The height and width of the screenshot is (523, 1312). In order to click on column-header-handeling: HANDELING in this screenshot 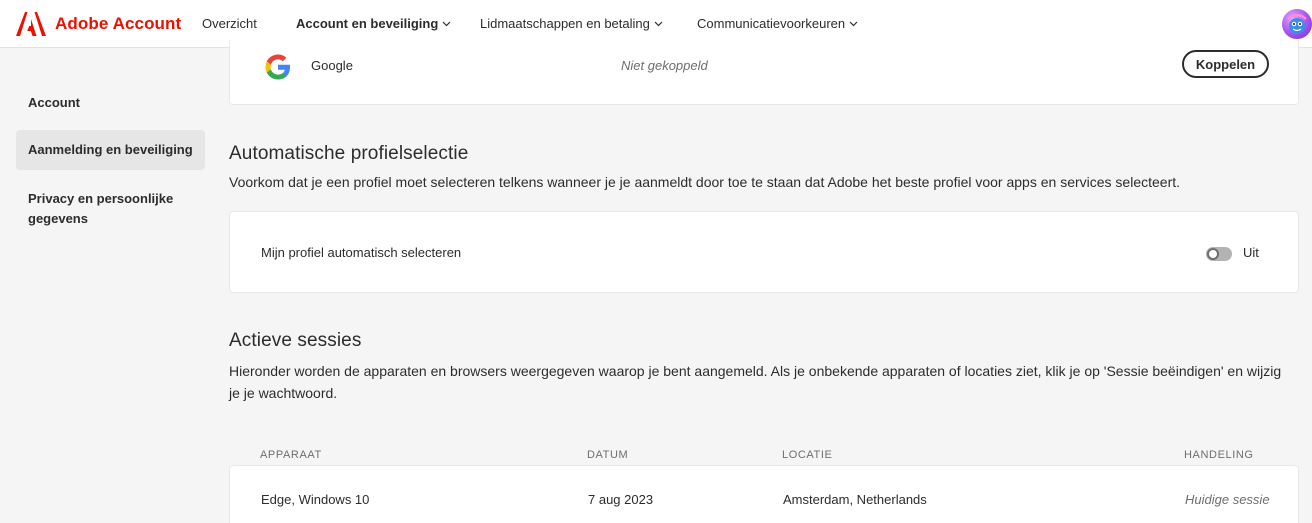, I will do `click(1219, 455)`.